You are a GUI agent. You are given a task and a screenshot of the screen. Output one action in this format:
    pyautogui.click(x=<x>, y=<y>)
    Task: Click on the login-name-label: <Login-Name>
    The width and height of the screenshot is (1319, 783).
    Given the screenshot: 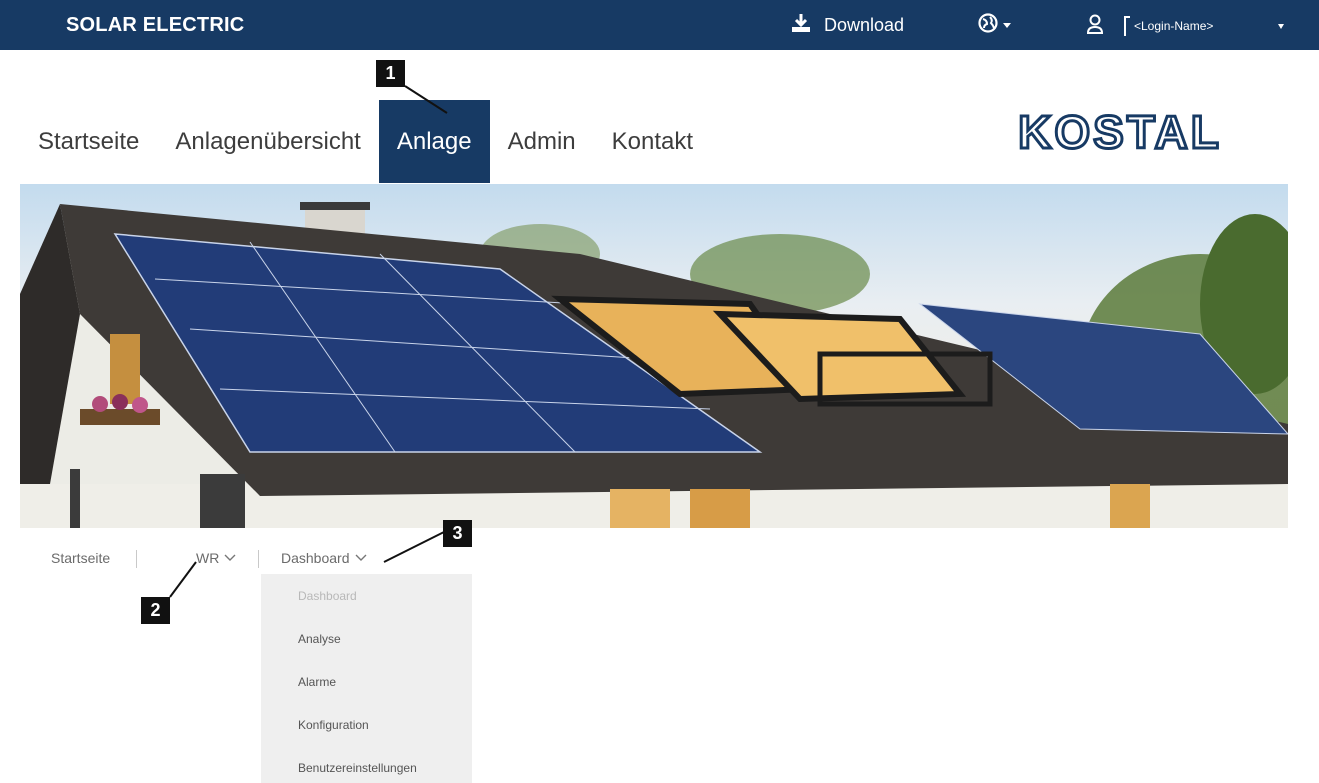 What is the action you would take?
    pyautogui.click(x=1174, y=26)
    